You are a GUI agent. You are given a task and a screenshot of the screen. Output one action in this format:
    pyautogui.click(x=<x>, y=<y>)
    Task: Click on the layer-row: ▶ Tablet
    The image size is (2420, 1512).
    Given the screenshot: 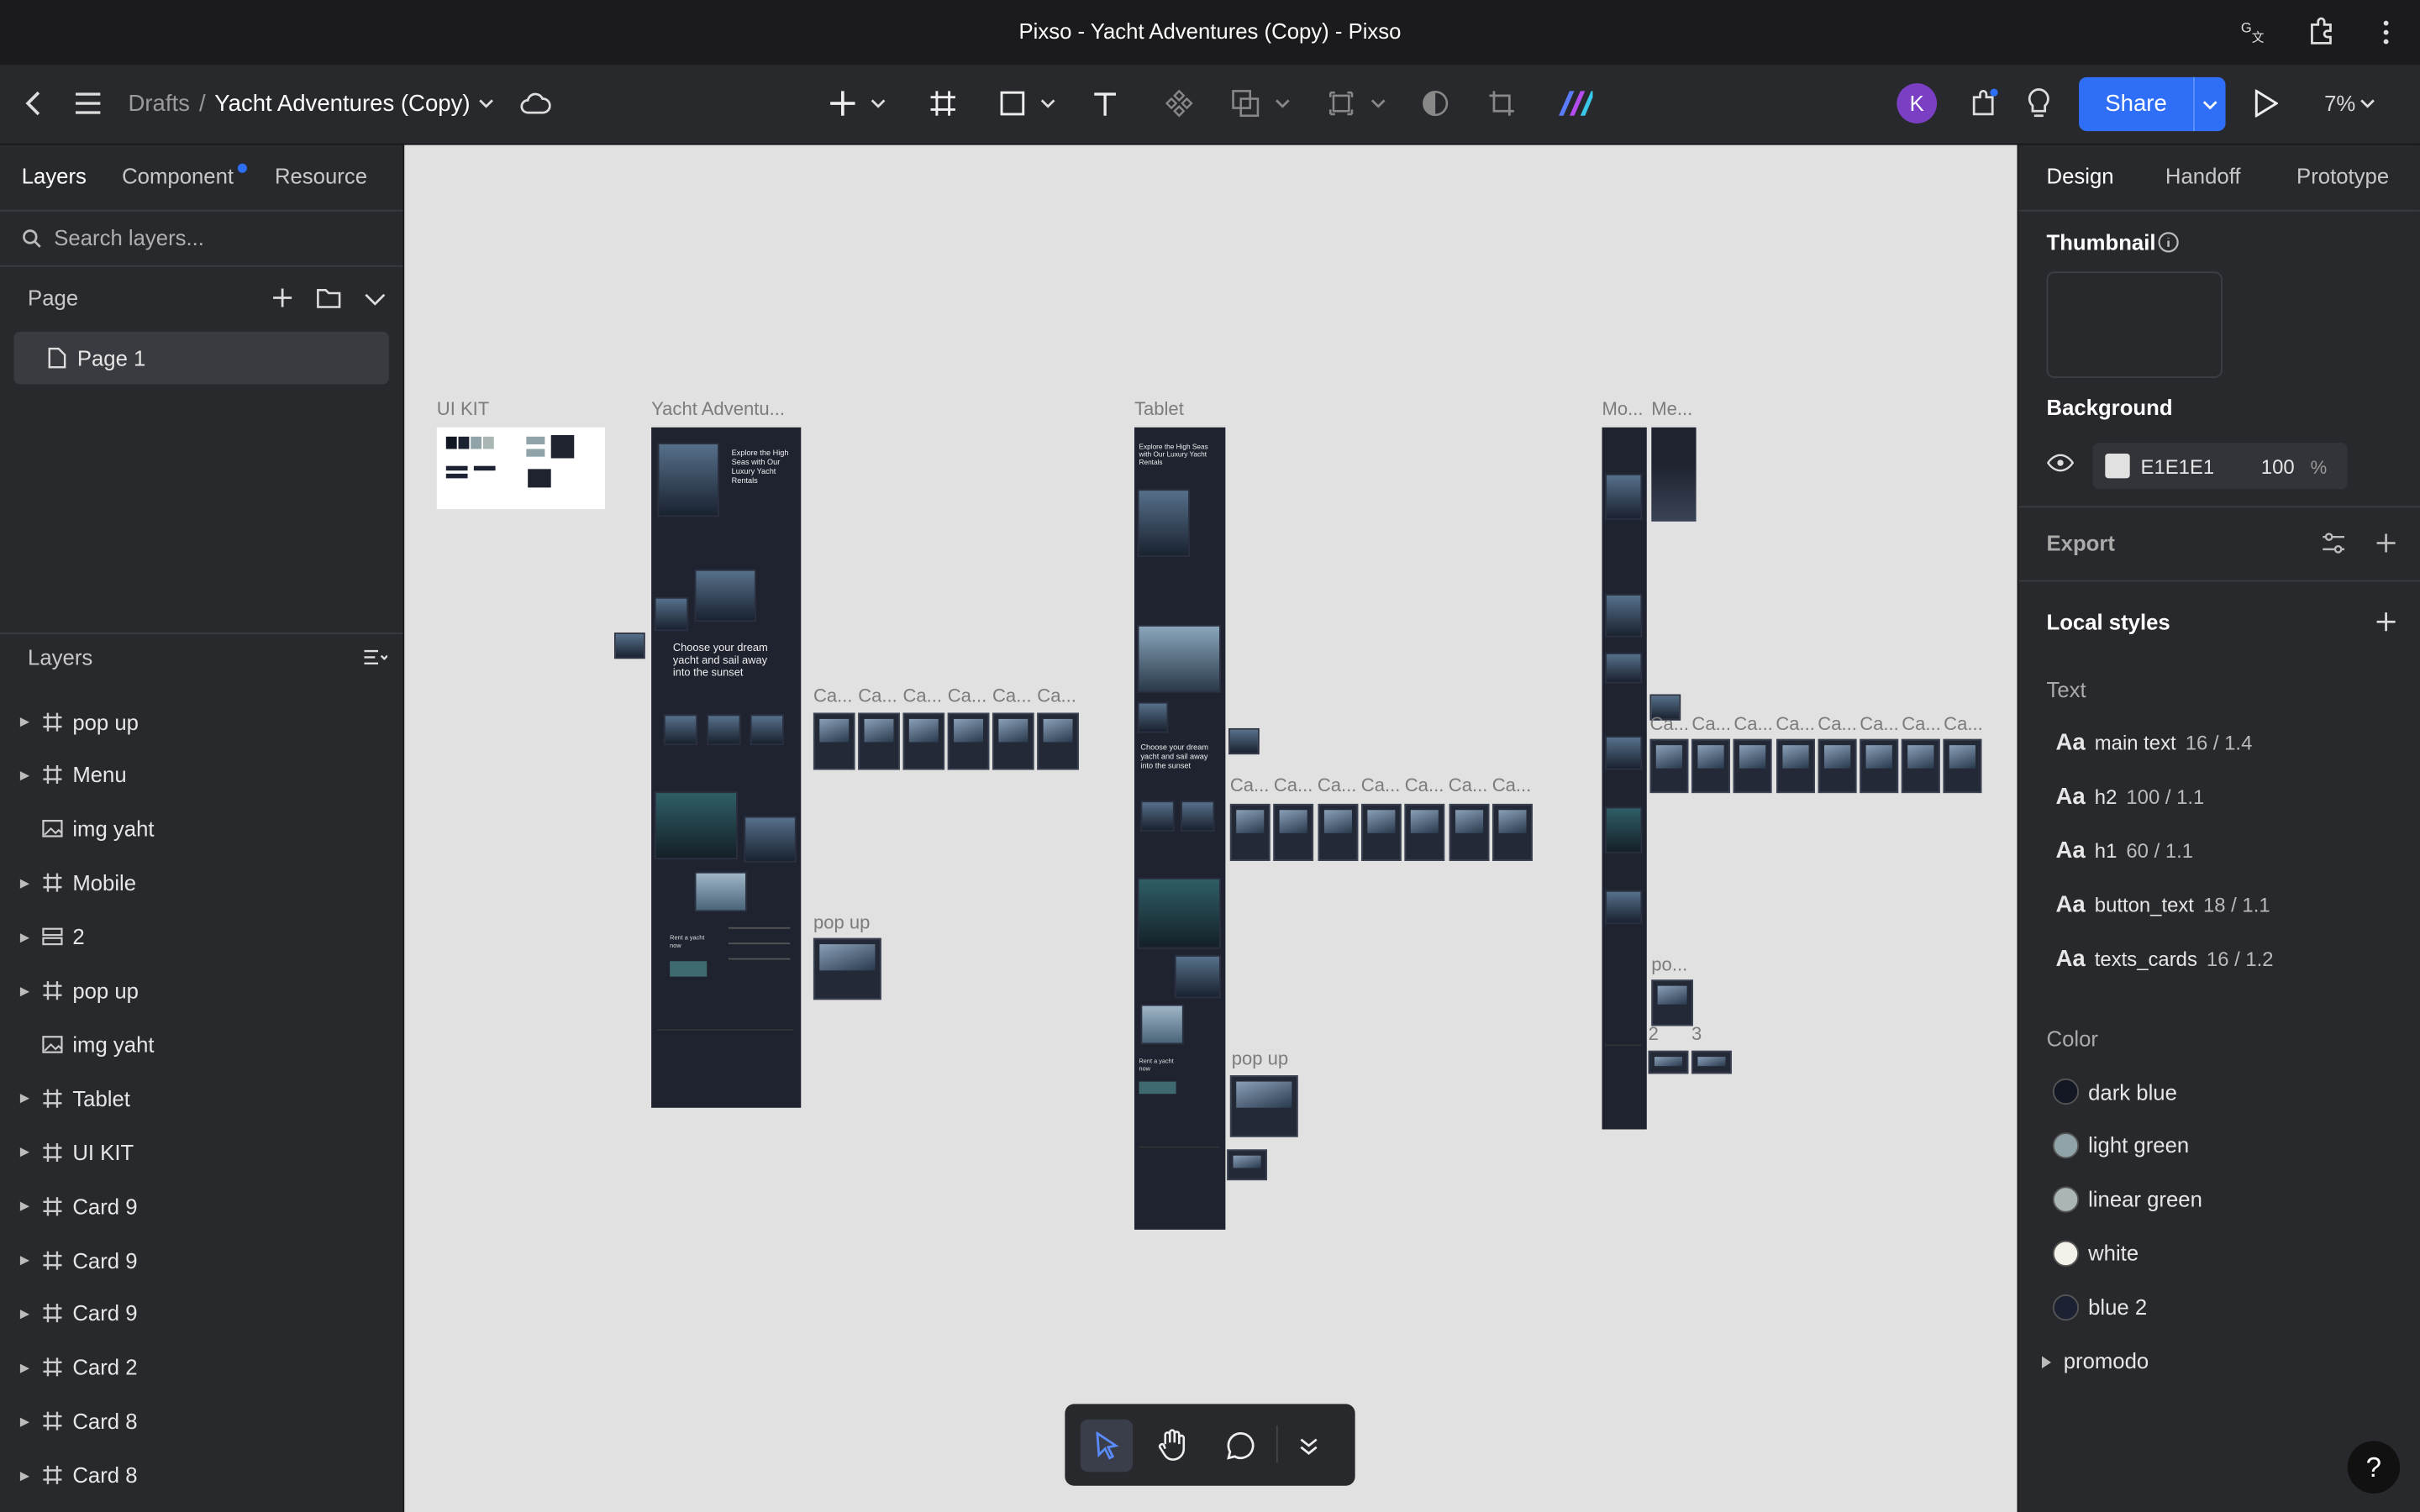 What is the action you would take?
    pyautogui.click(x=201, y=1098)
    